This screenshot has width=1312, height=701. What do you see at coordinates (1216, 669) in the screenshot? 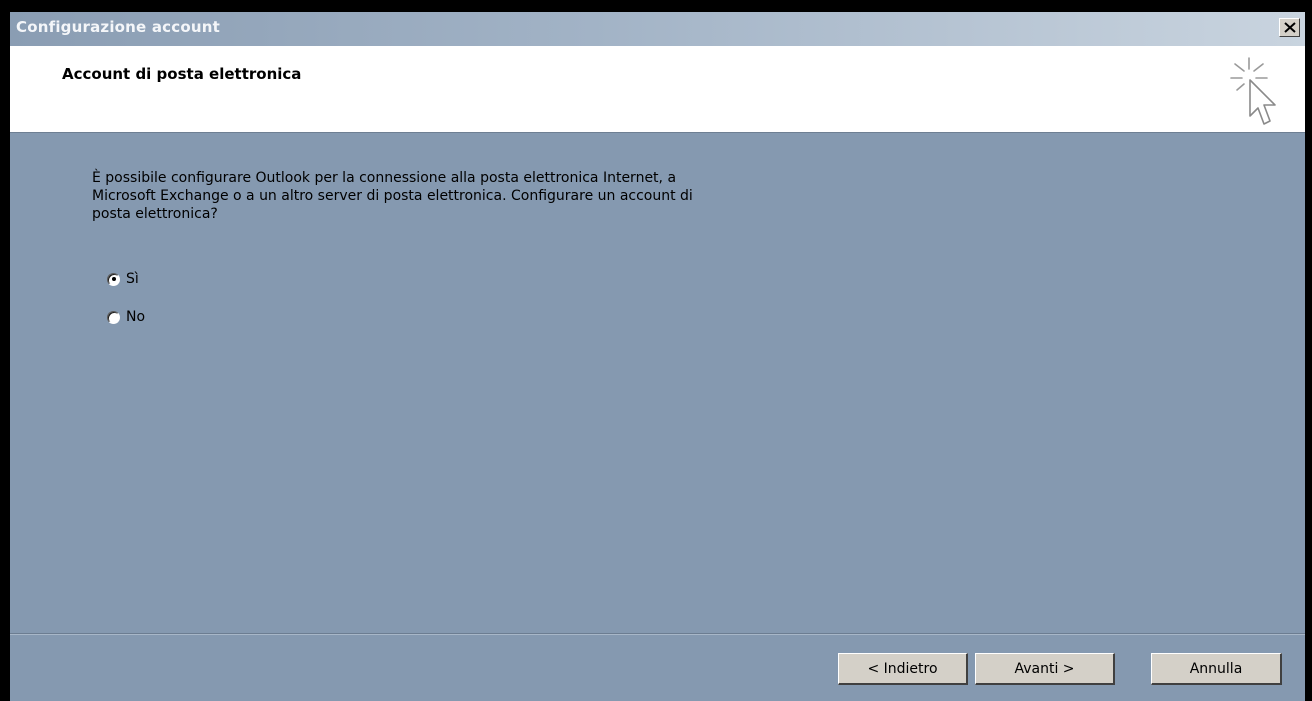
I see `cancel-button: Annulla` at bounding box center [1216, 669].